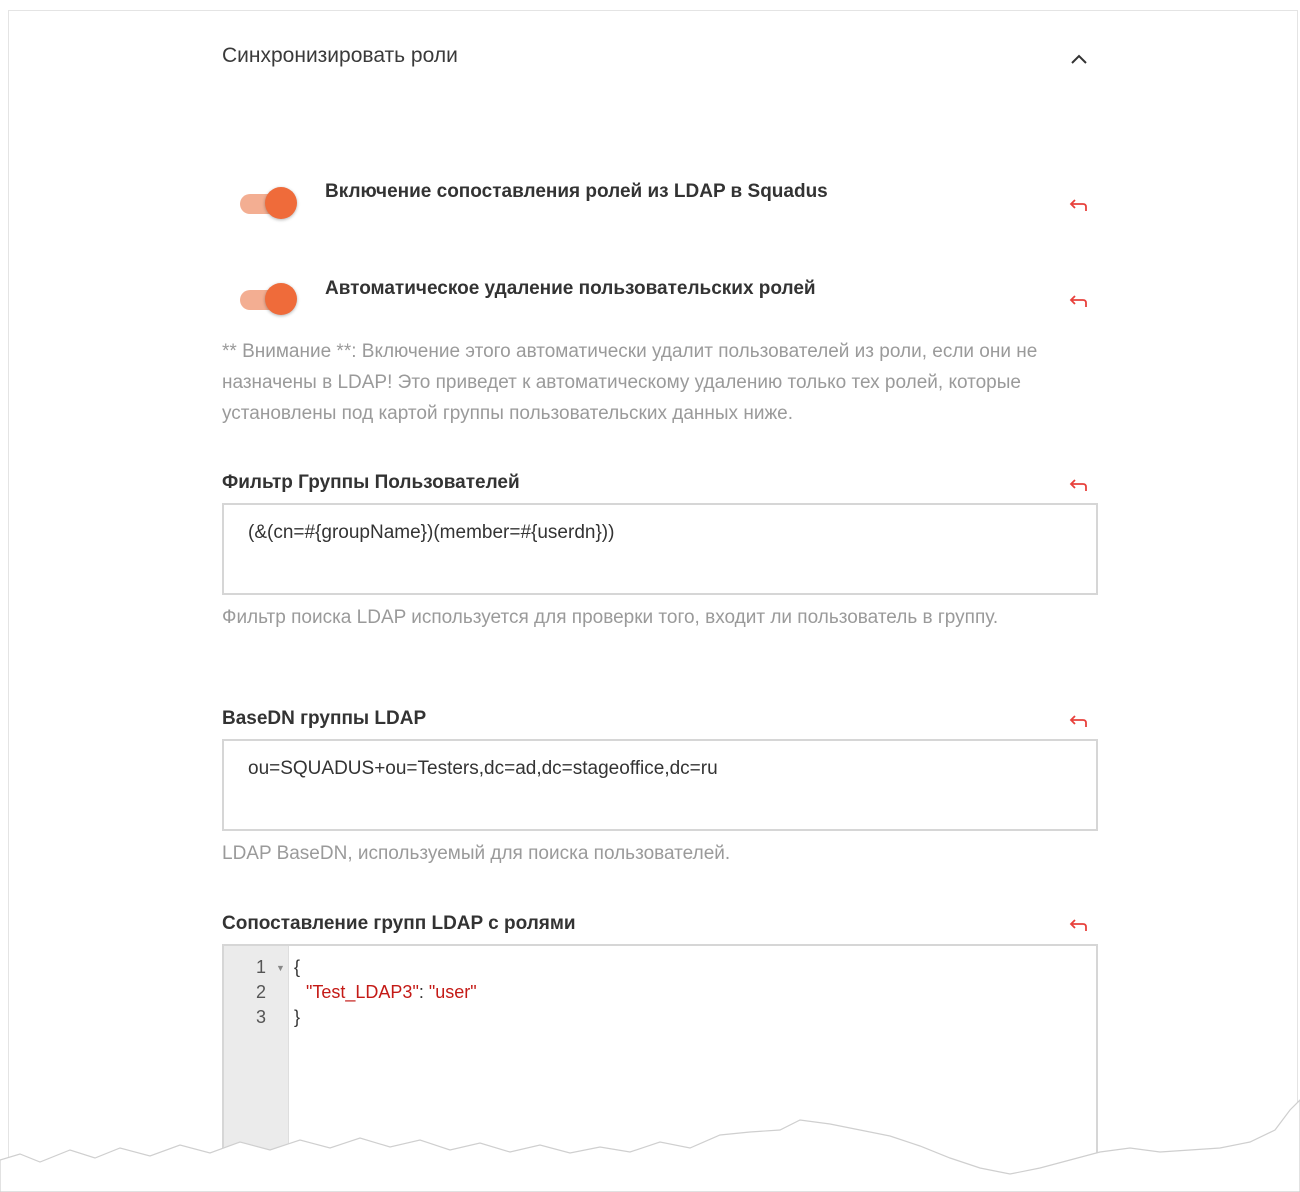 Image resolution: width=1300 pixels, height=1192 pixels. I want to click on line-number: 3, so click(260, 1017).